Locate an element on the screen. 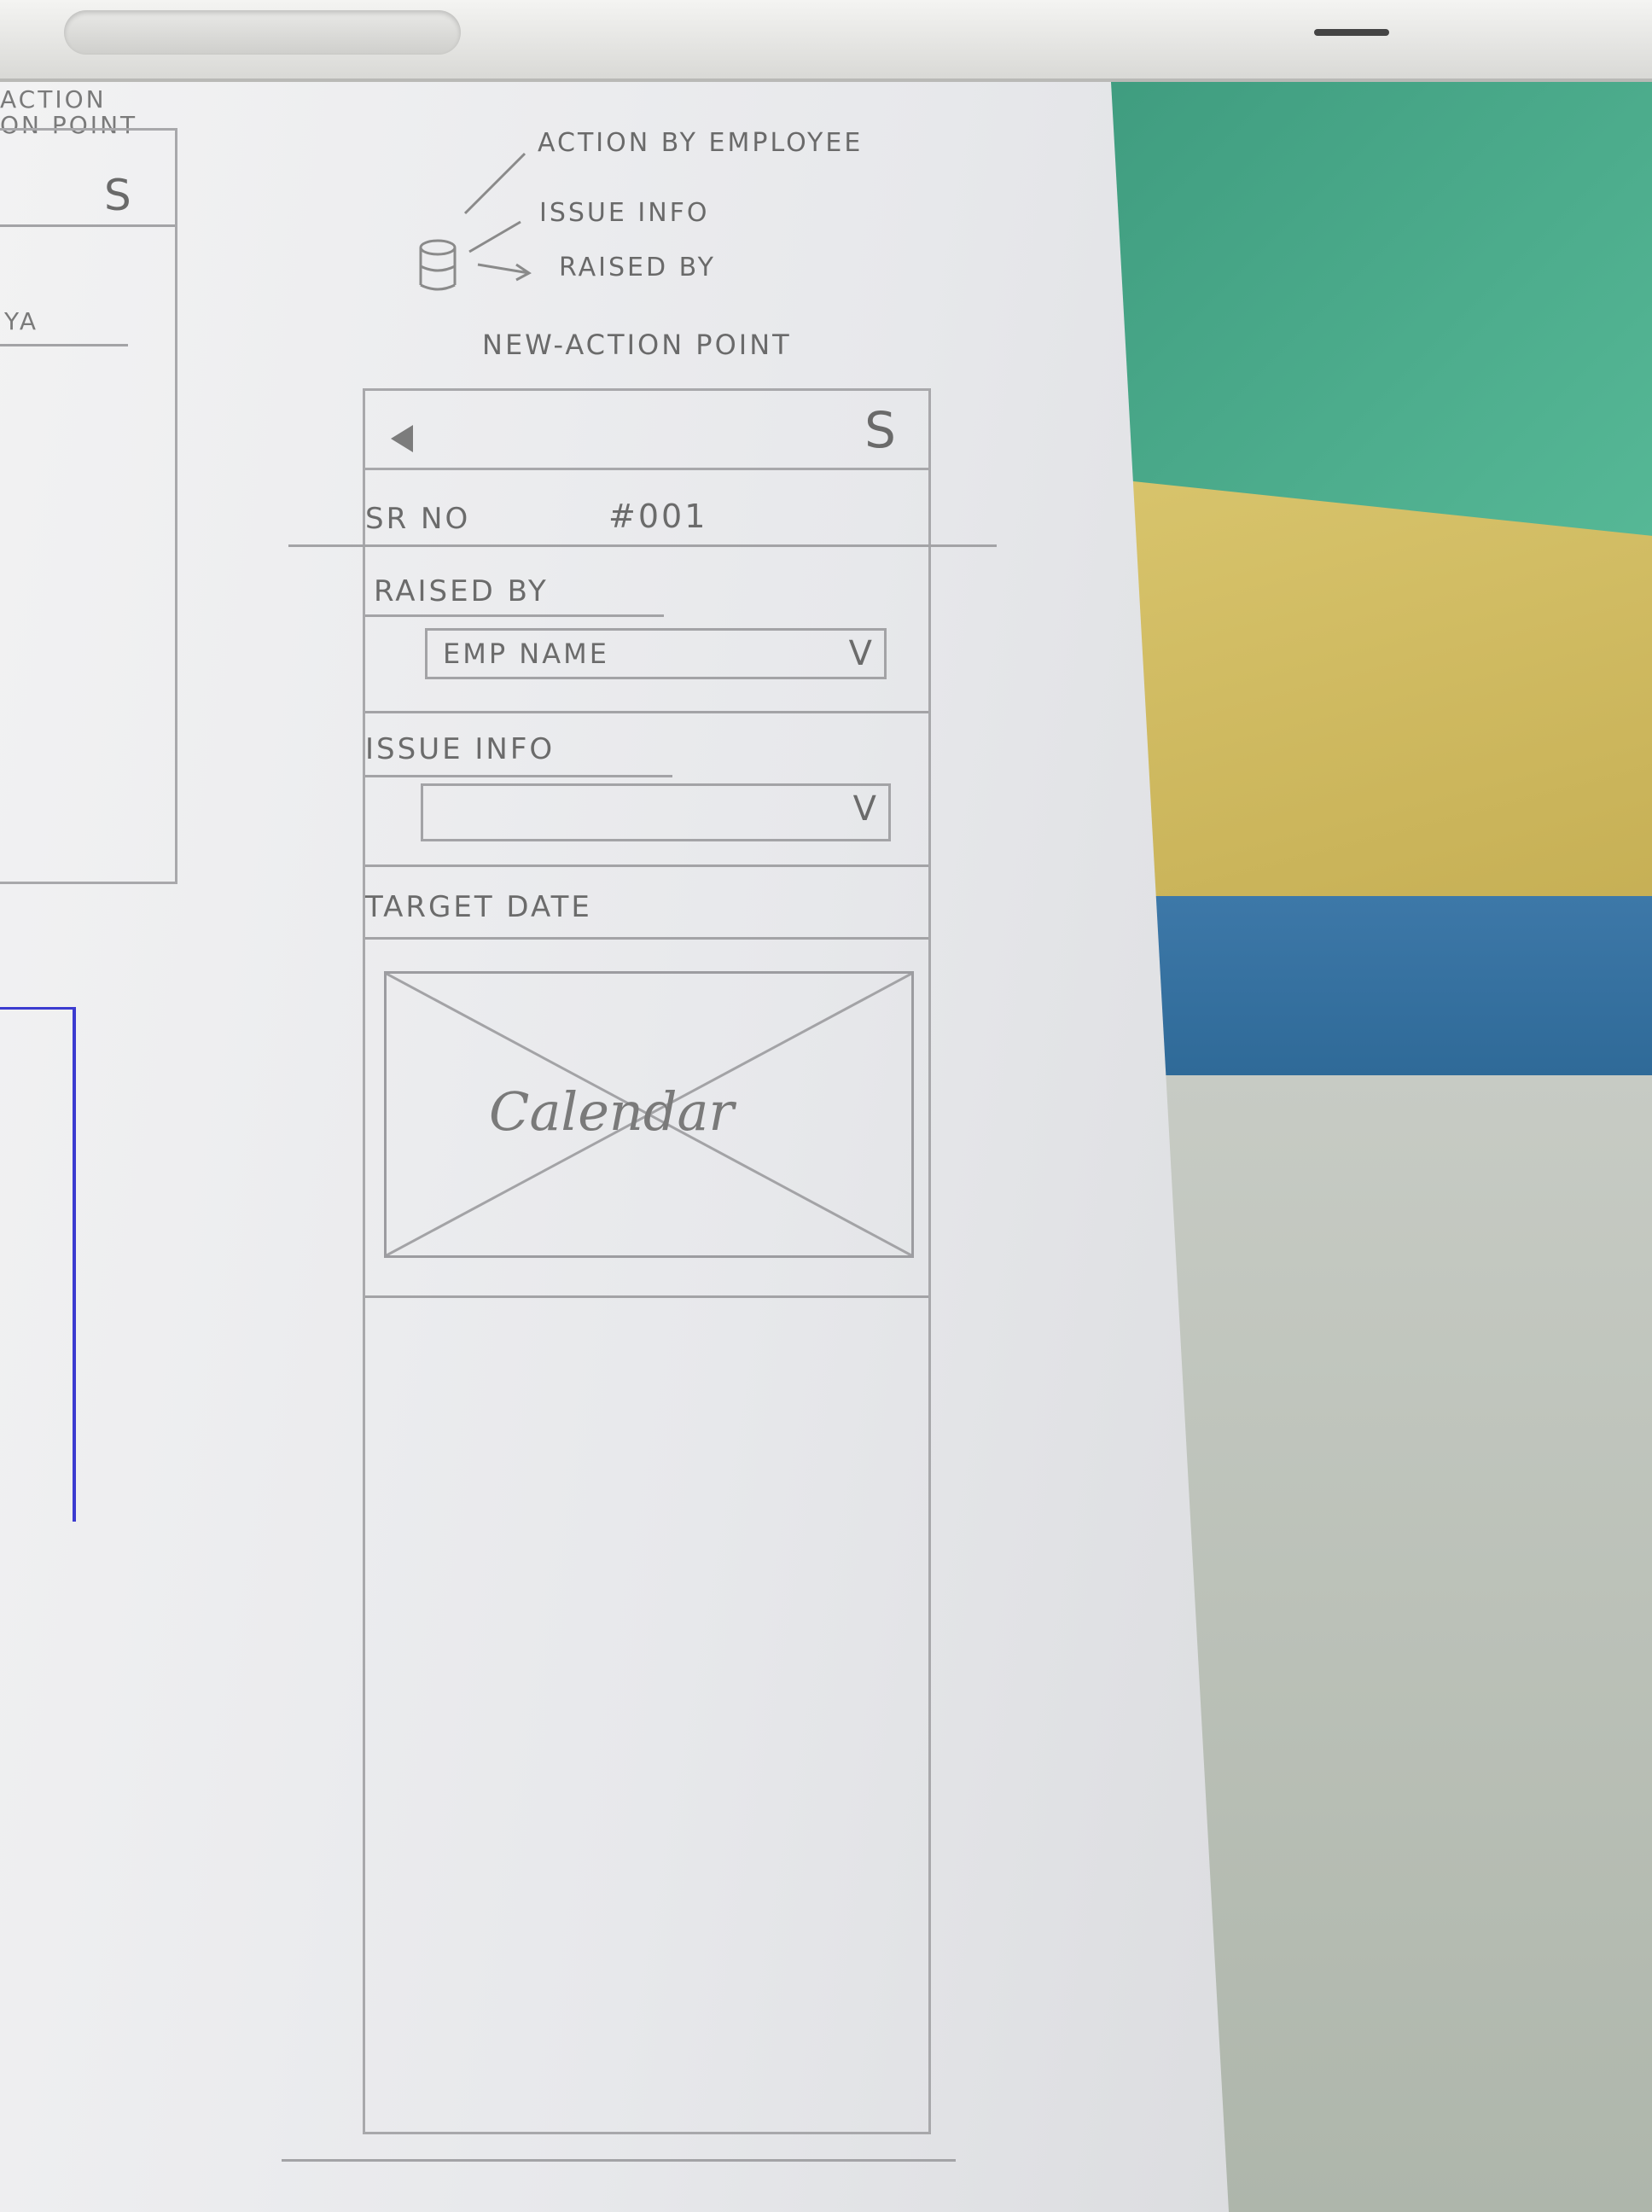  prev-screen-row-divider is located at coordinates (64, 345).